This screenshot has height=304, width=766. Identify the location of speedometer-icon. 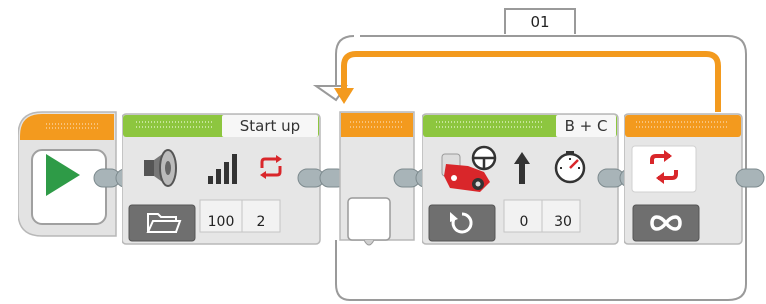
(570, 167).